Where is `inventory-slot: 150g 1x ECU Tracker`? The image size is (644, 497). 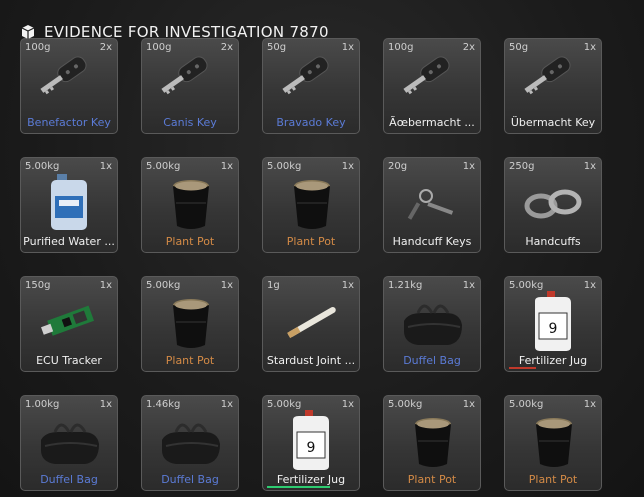
inventory-slot: 150g 1x ECU Tracker is located at coordinates (69, 324).